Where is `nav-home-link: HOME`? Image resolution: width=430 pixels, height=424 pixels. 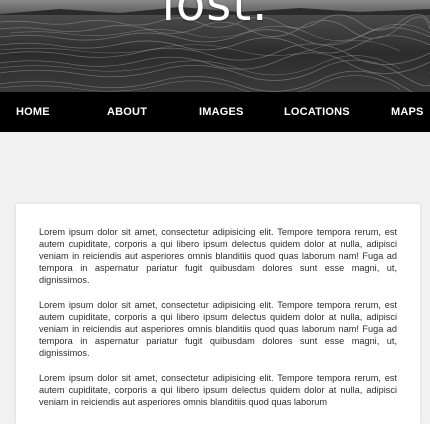 nav-home-link: HOME is located at coordinates (33, 112).